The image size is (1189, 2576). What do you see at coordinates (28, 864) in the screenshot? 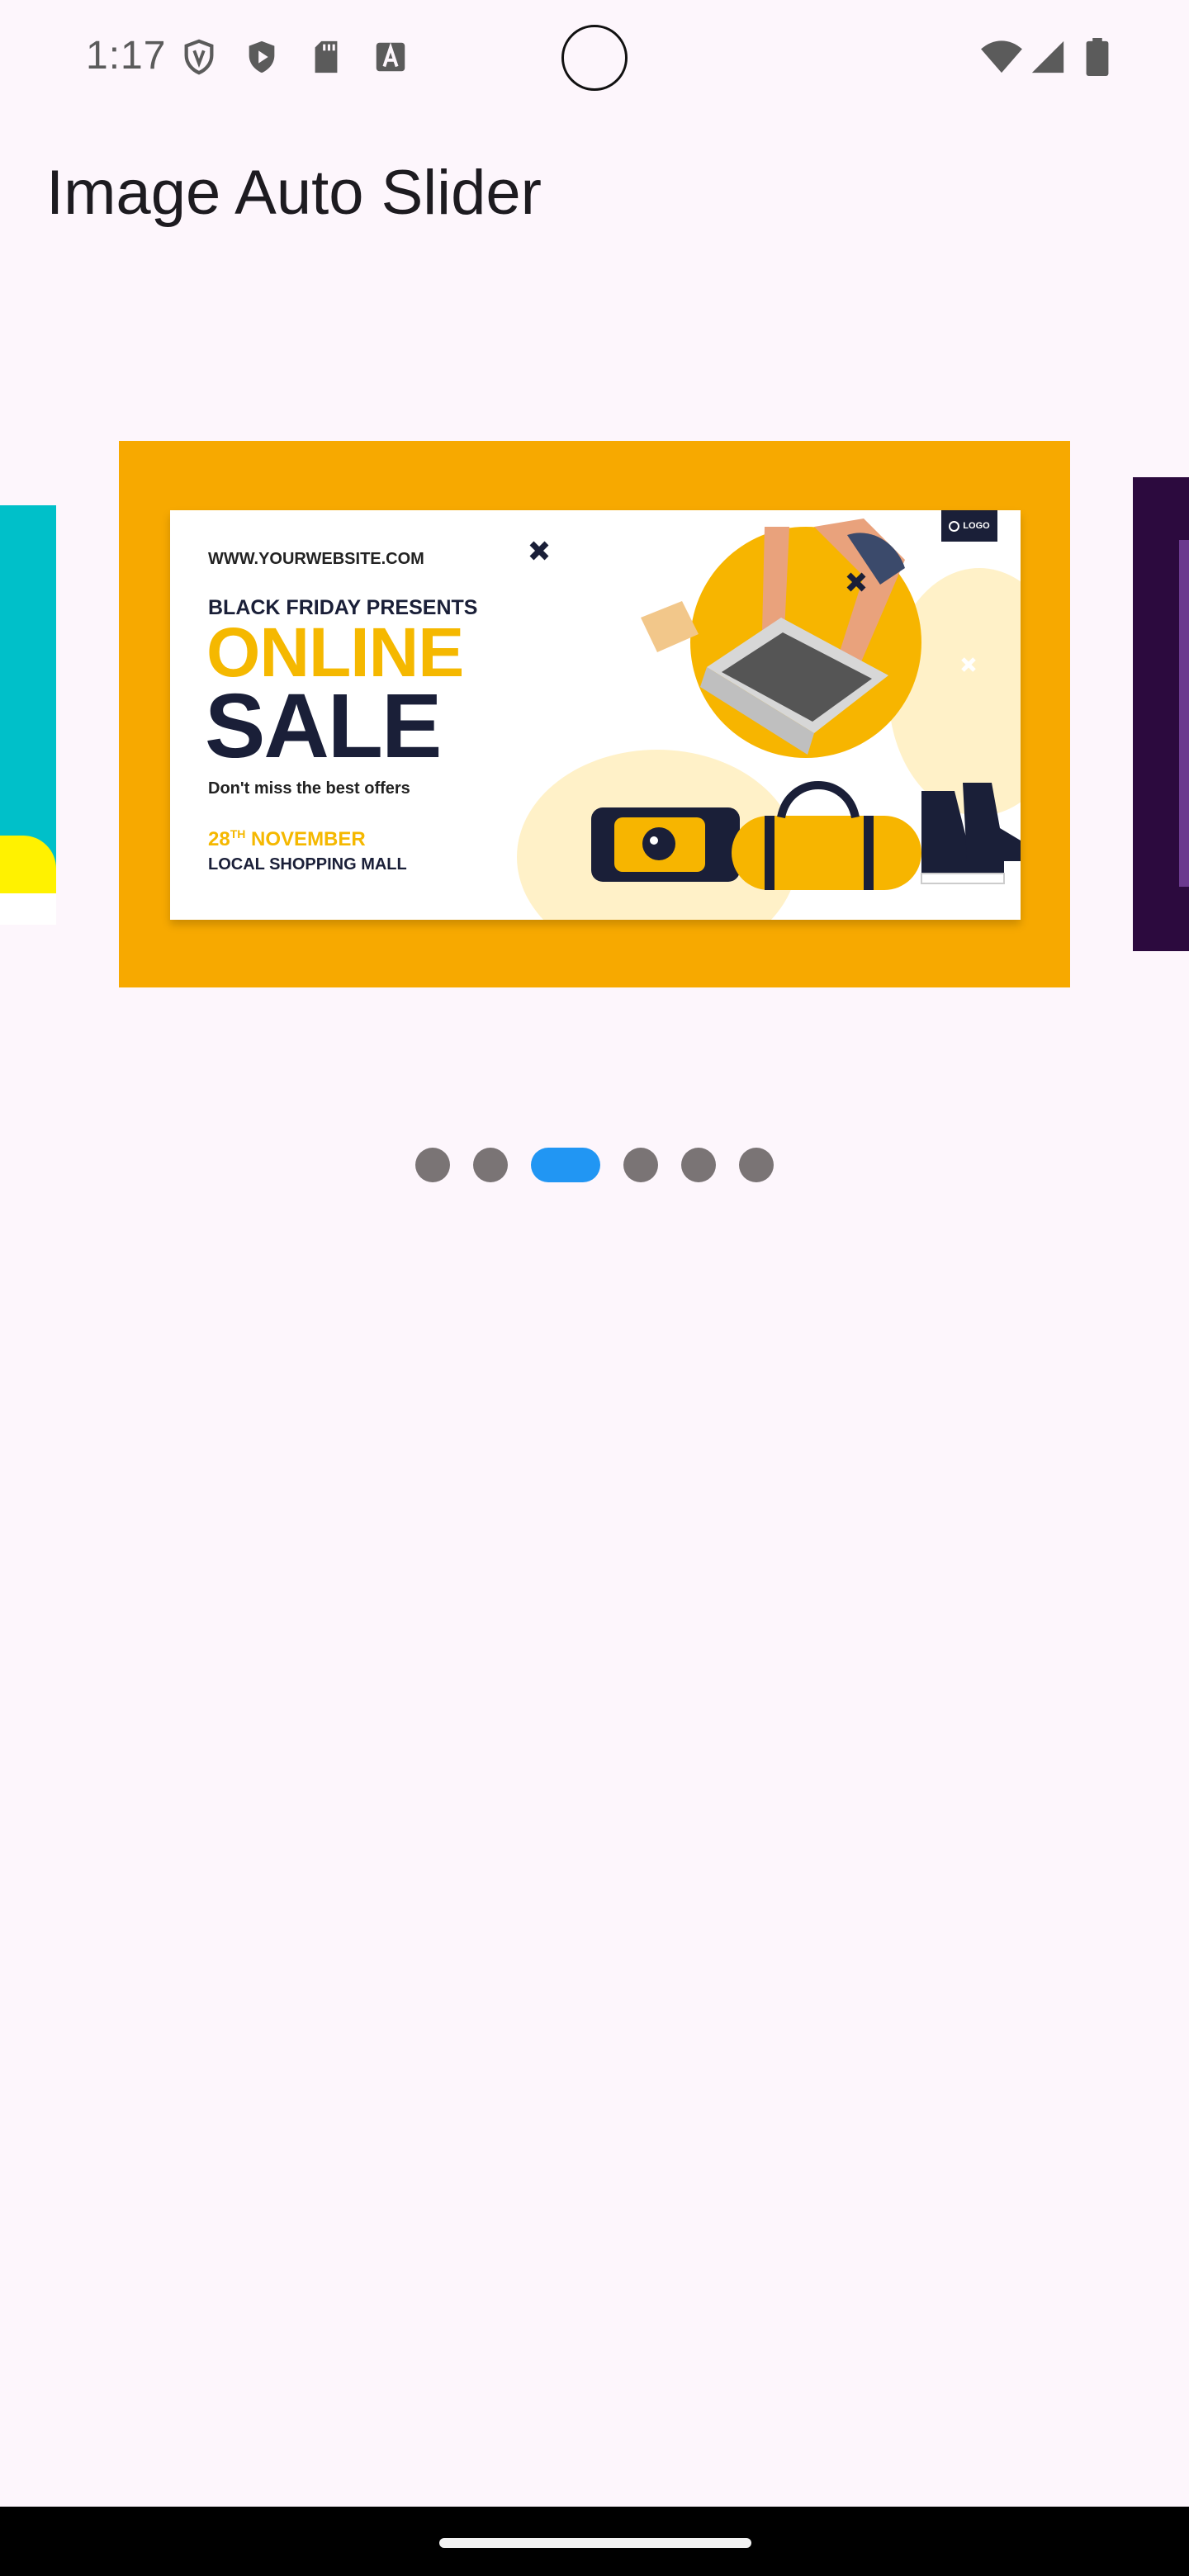
I see `previous-slide-art` at bounding box center [28, 864].